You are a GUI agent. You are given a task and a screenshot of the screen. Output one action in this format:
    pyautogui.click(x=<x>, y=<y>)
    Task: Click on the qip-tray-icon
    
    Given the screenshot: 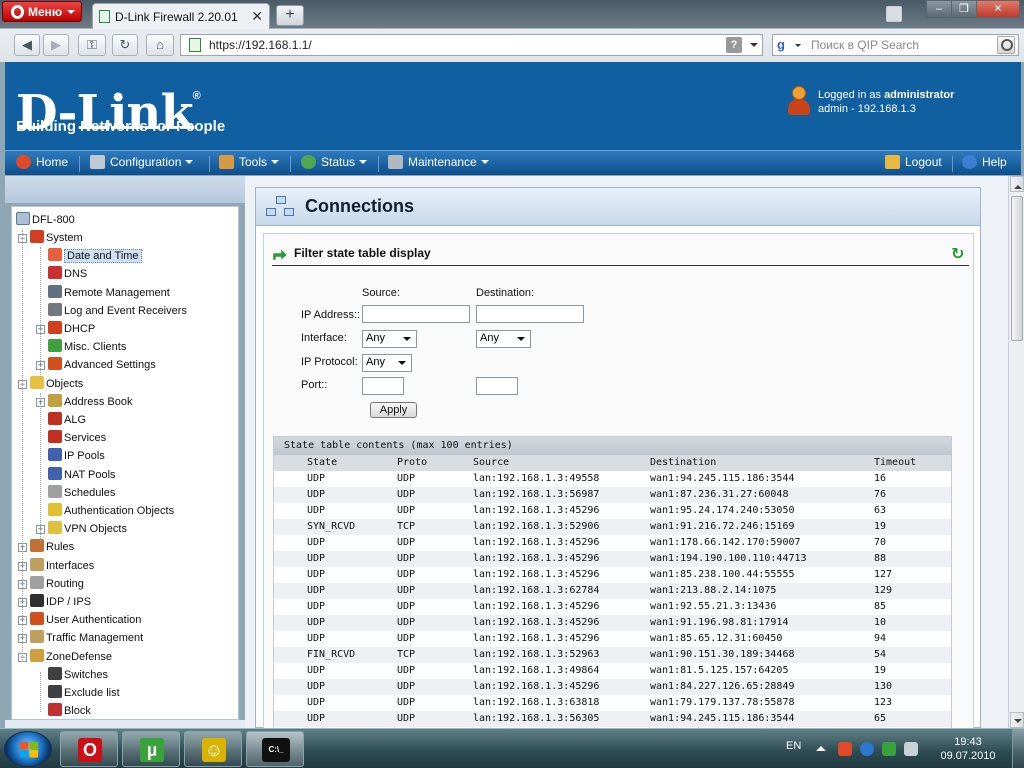 What is the action you would take?
    pyautogui.click(x=867, y=749)
    